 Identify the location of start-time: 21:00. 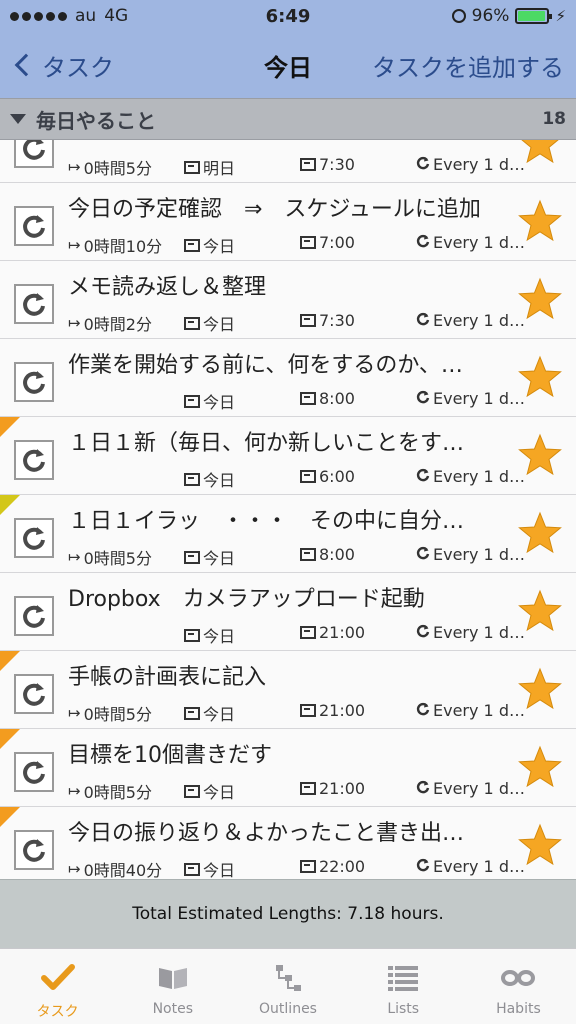
(332, 632).